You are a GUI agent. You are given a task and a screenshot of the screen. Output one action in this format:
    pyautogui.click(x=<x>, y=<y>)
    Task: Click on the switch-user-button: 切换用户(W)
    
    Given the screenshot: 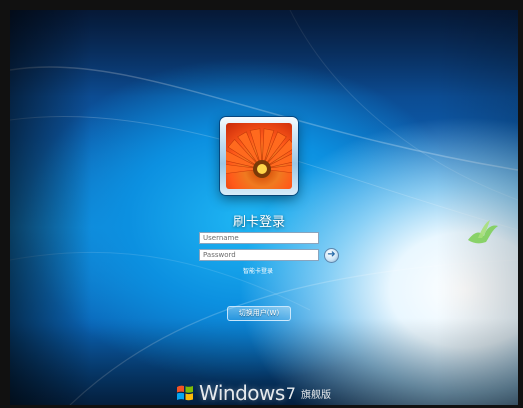 What is the action you would take?
    pyautogui.click(x=259, y=313)
    